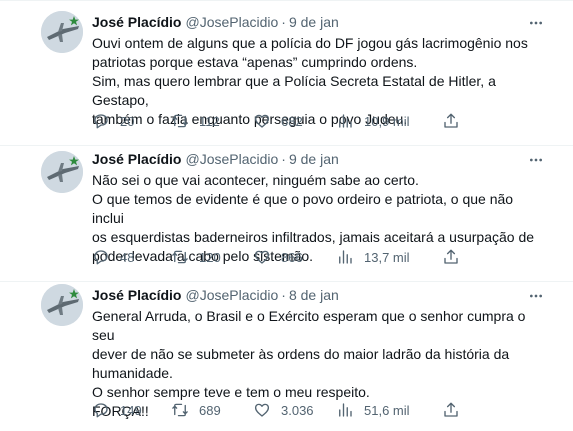 This screenshot has height=431, width=573. What do you see at coordinates (127, 257) in the screenshot?
I see `reply-count: 48` at bounding box center [127, 257].